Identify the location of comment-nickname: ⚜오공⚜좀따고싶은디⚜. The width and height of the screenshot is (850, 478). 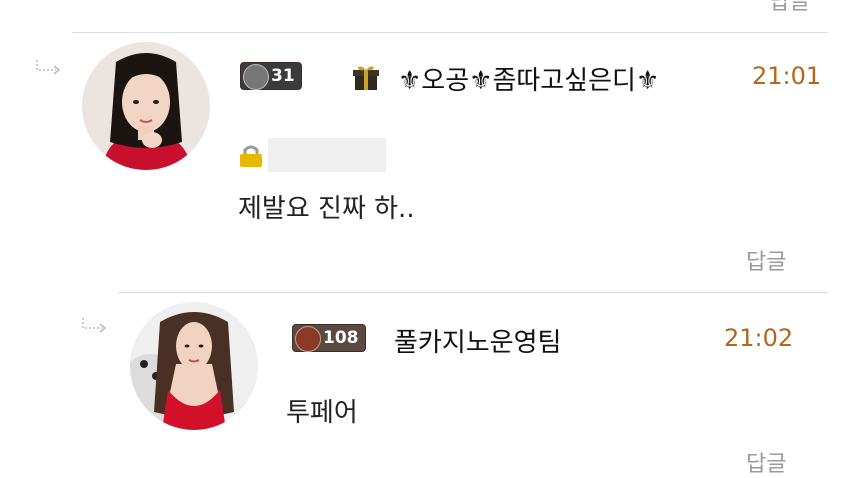
(528, 78).